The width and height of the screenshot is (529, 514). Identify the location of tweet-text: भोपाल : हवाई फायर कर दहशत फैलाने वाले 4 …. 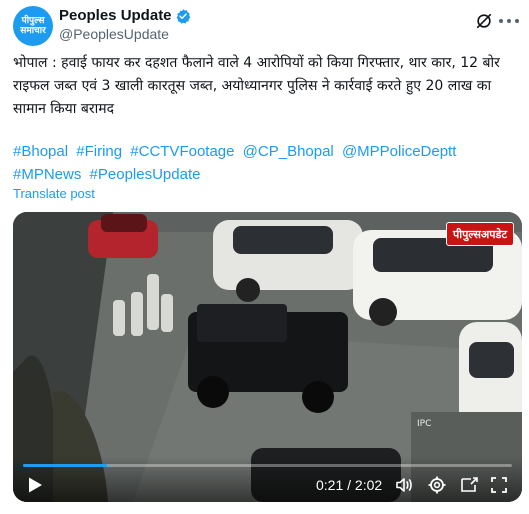
(256, 86).